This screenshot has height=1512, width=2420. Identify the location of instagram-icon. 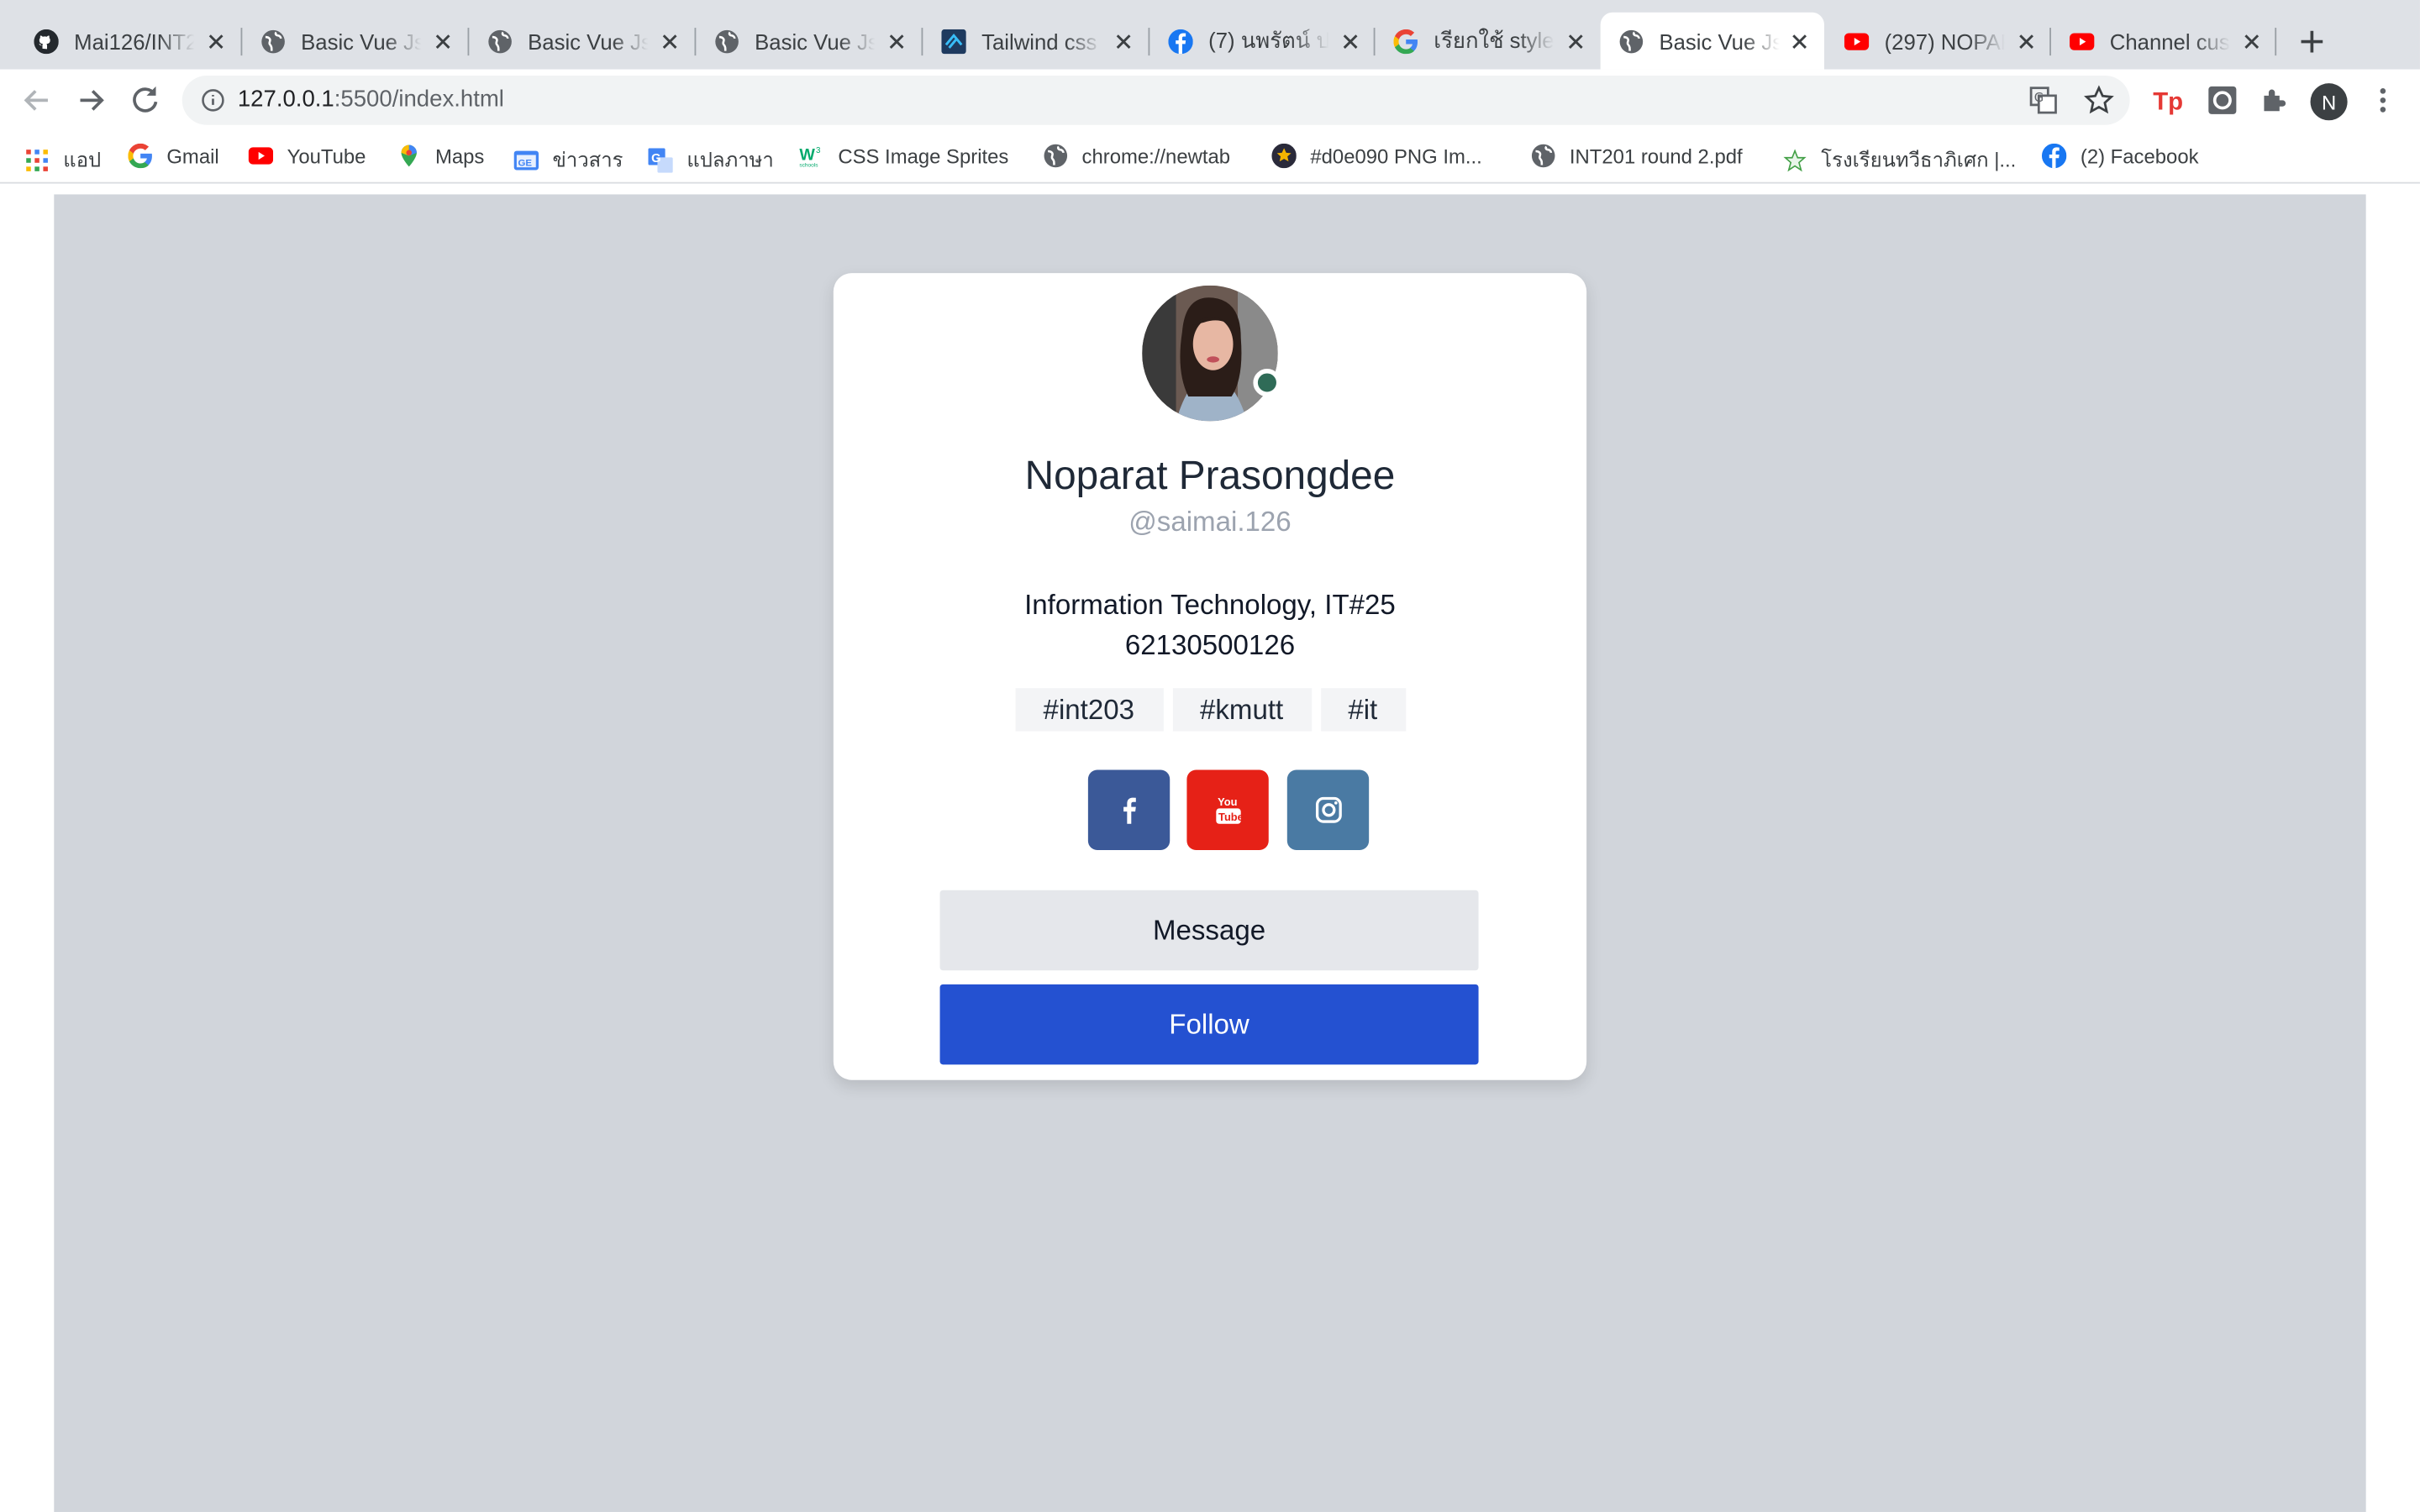
(1328, 809).